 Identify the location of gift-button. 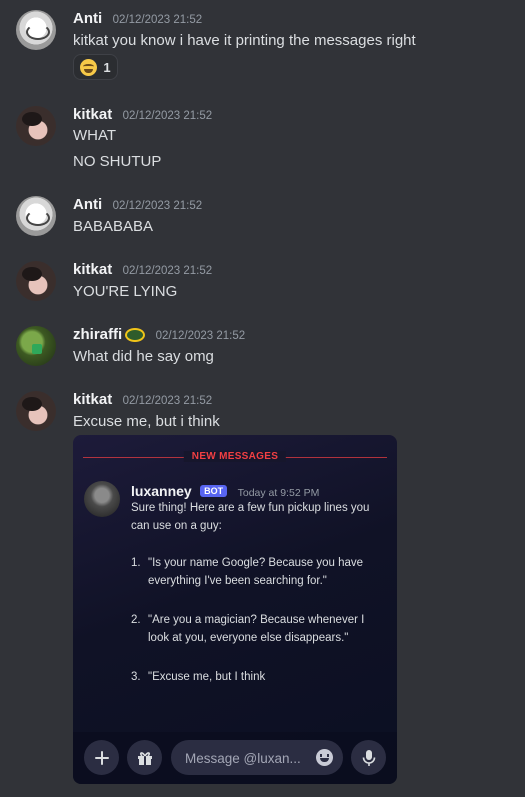
(144, 757).